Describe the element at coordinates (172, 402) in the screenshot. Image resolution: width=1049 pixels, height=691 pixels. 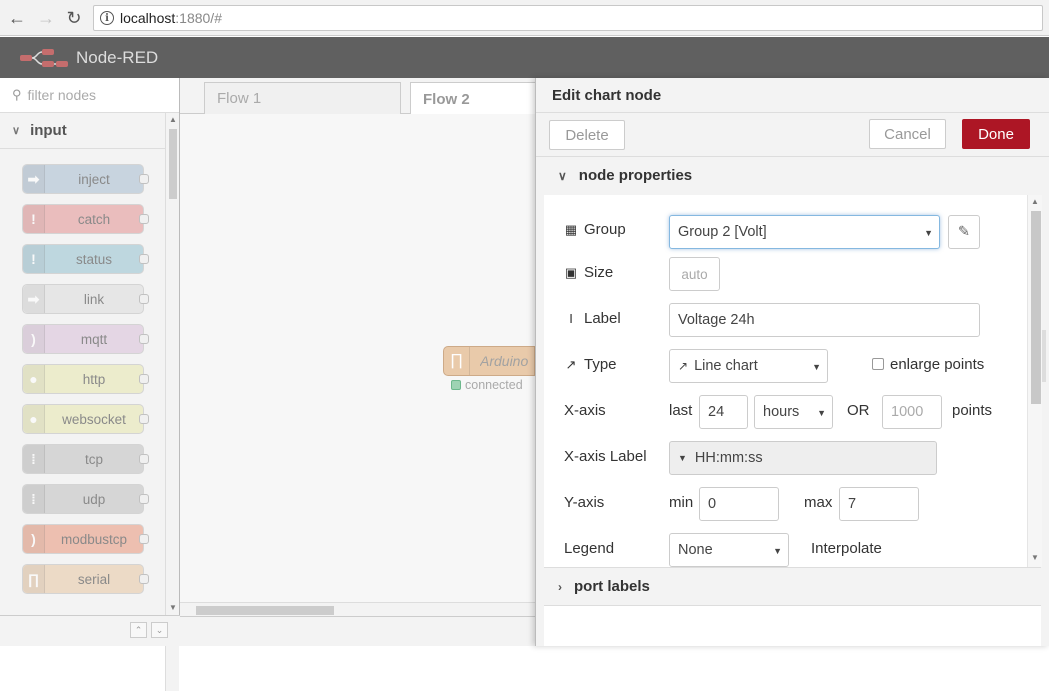
I see `palette-scrollbar: ▲ ▼` at that location.